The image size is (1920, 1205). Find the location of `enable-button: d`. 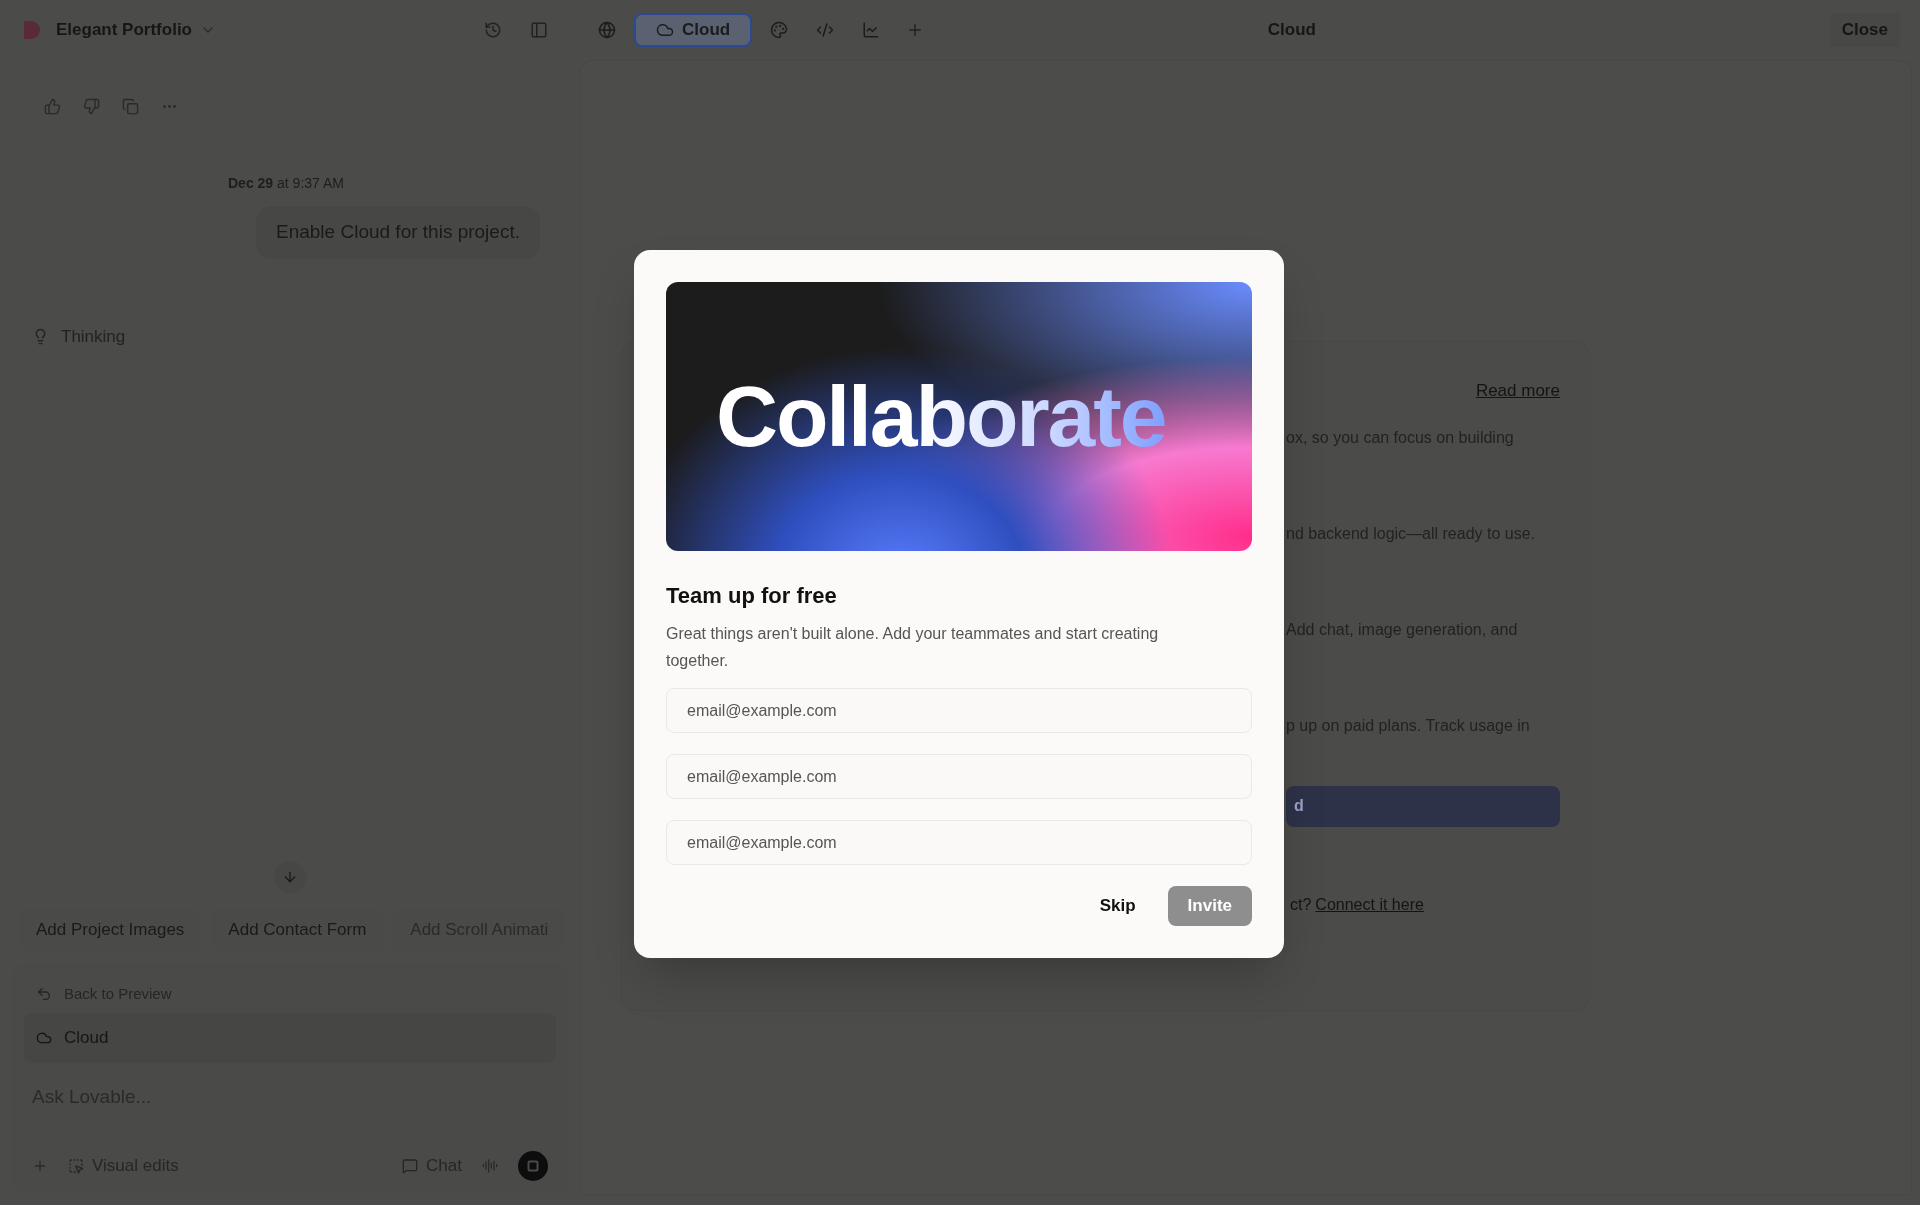

enable-button: d is located at coordinates (1423, 806).